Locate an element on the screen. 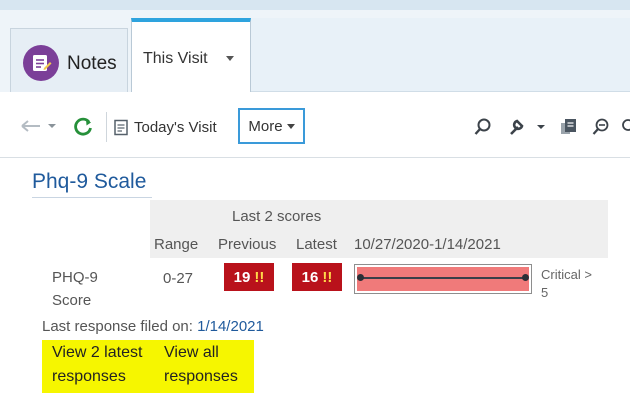 The height and width of the screenshot is (393, 630). previous-score-badge: 19 !! is located at coordinates (249, 277).